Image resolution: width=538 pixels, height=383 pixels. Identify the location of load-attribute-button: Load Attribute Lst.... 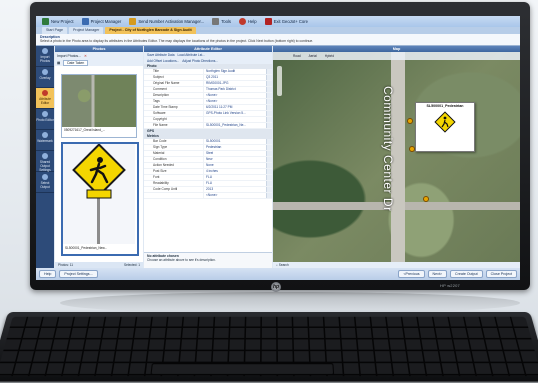
(190, 55).